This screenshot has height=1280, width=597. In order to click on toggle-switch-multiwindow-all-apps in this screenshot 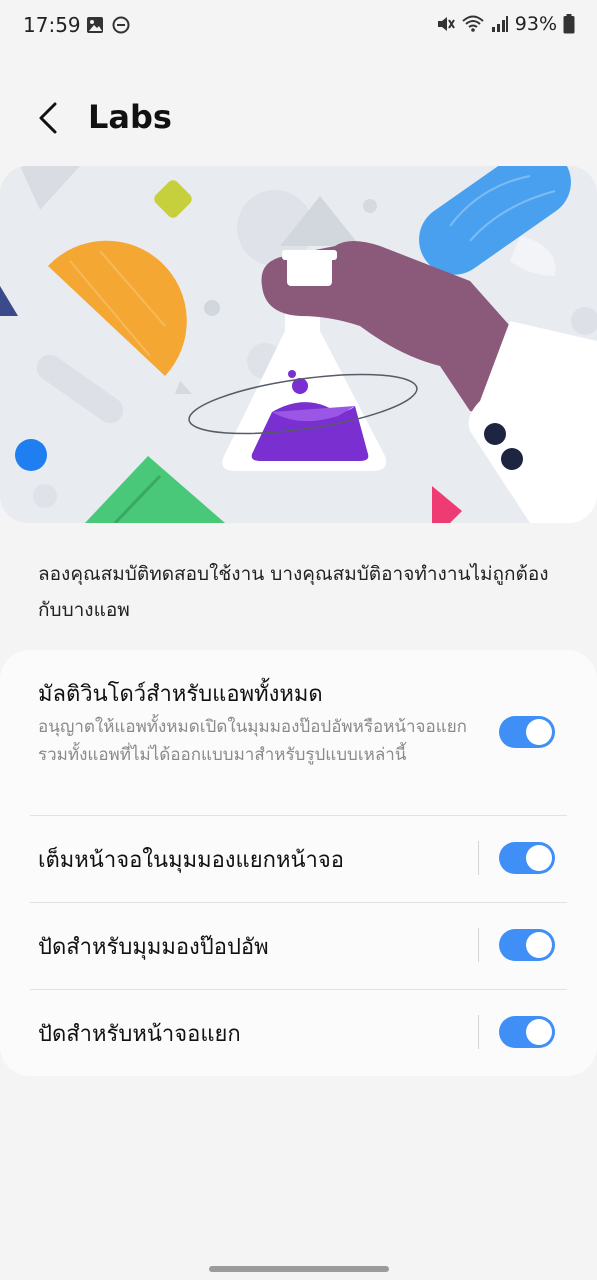, I will do `click(527, 732)`.